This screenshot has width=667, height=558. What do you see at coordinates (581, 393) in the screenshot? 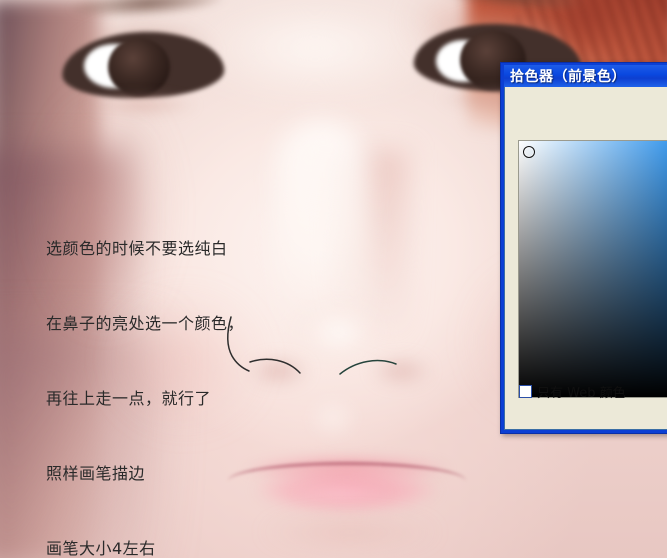
I see `web-only-label: 只有 Web 颜色` at bounding box center [581, 393].